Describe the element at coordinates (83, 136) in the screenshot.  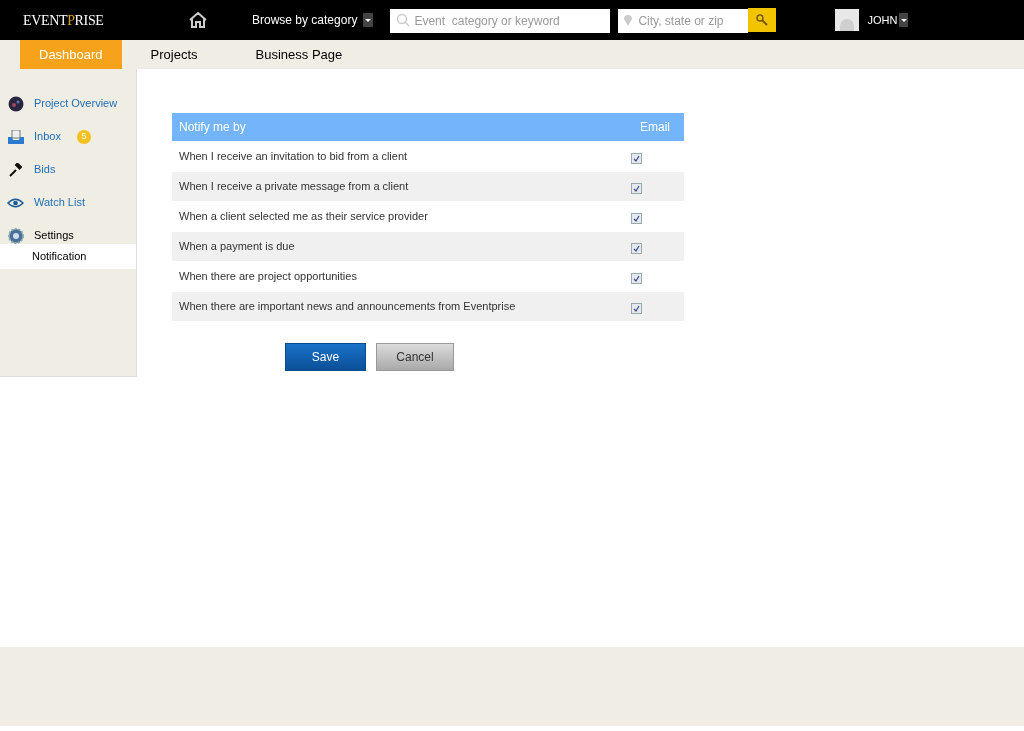
I see `count-badge: 5` at that location.